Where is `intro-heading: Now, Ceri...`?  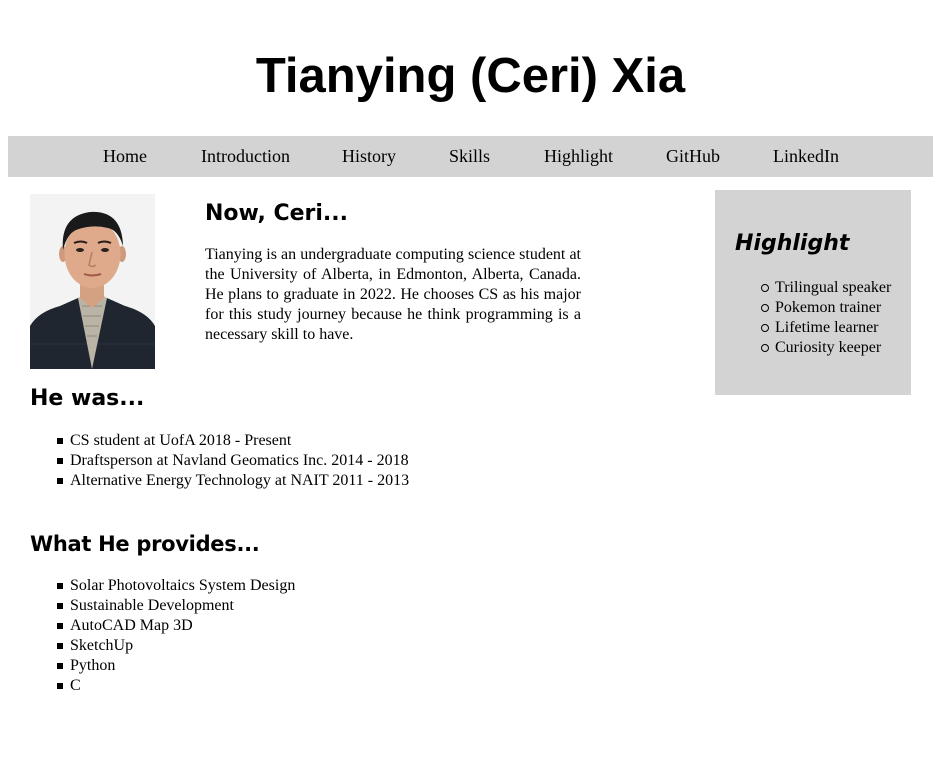
intro-heading: Now, Ceri... is located at coordinates (276, 213).